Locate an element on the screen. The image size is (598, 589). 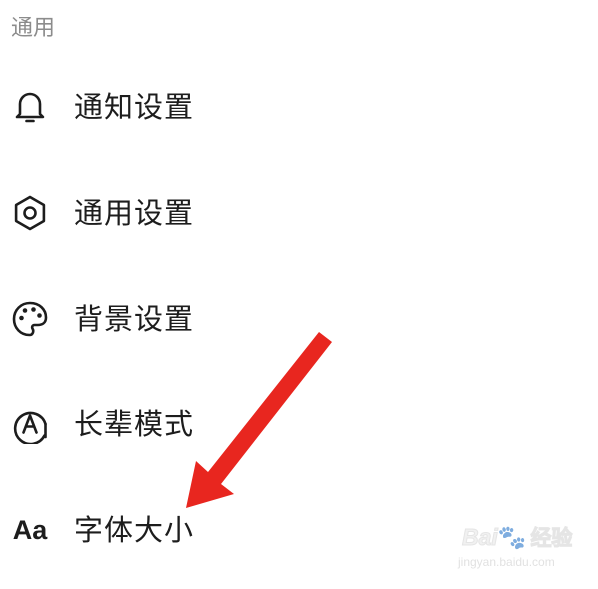
font-size-icon: Aa is located at coordinates (30, 530).